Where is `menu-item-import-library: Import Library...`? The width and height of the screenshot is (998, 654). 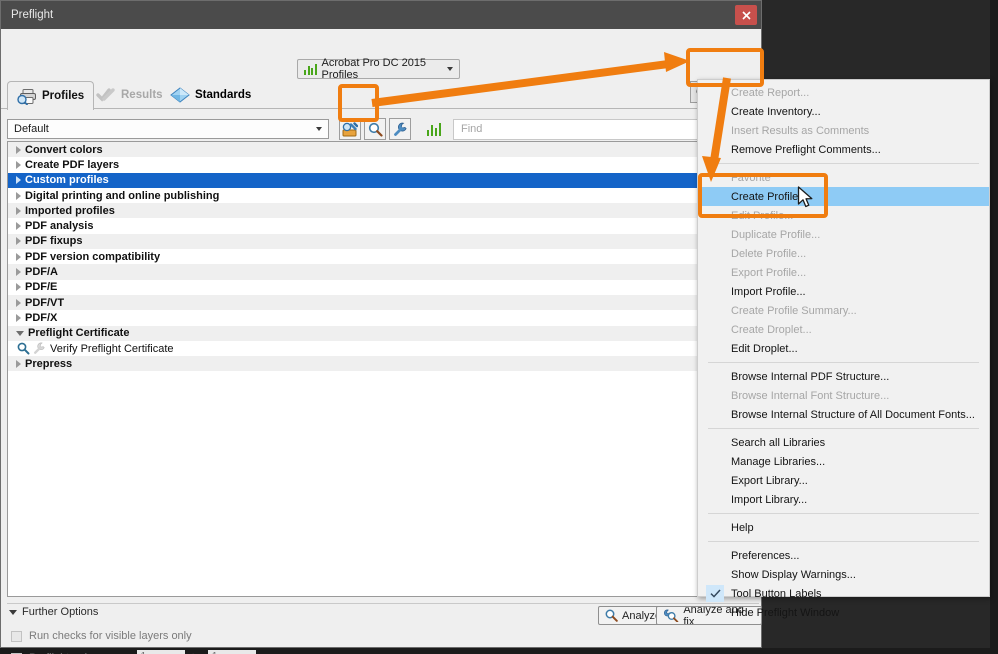 menu-item-import-library: Import Library... is located at coordinates (843, 499).